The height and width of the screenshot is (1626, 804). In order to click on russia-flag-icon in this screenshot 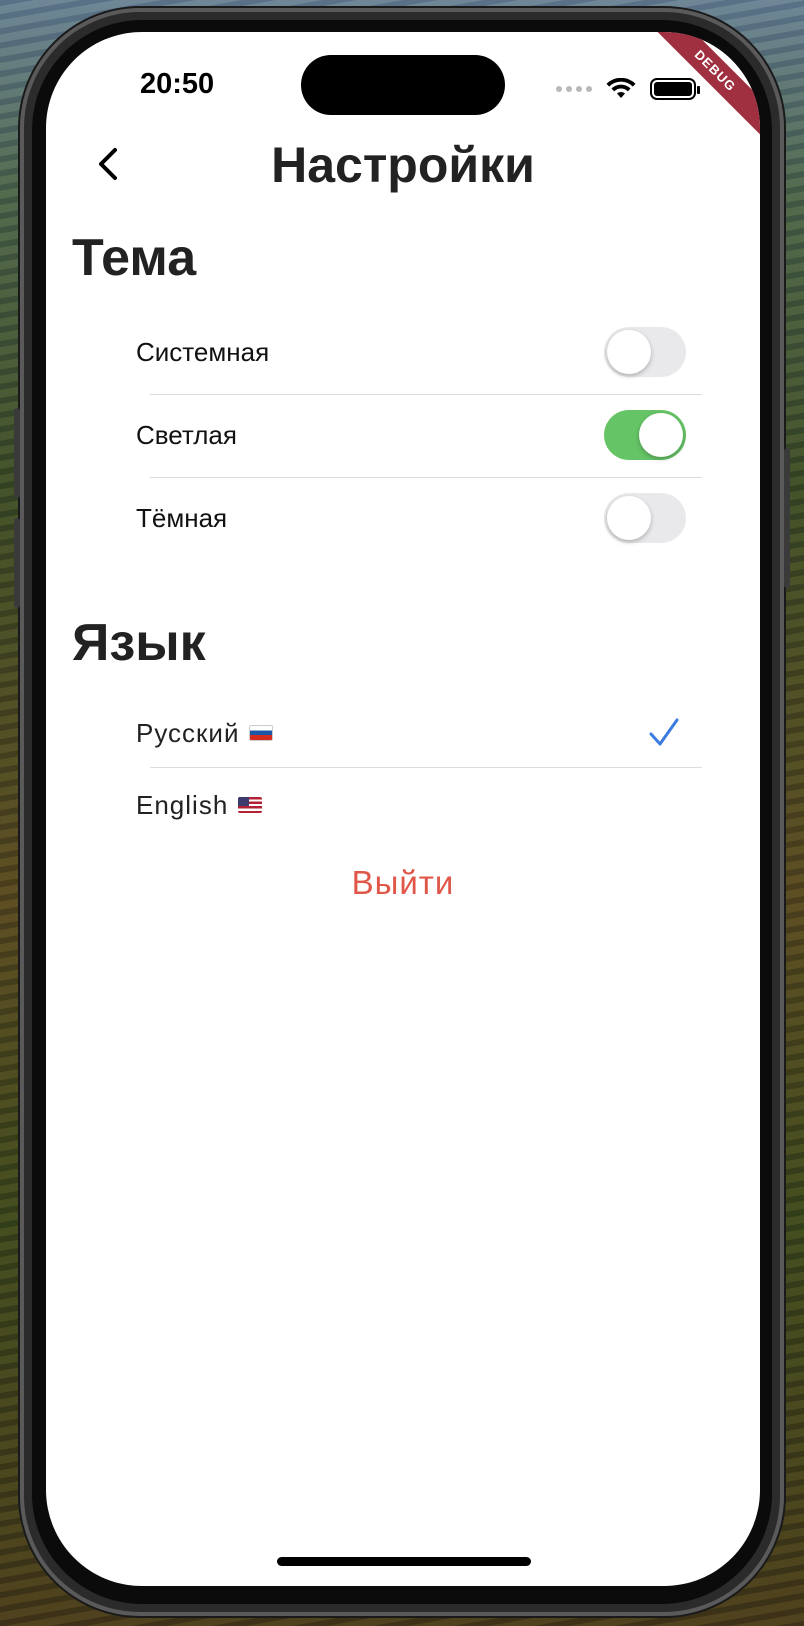, I will do `click(261, 733)`.